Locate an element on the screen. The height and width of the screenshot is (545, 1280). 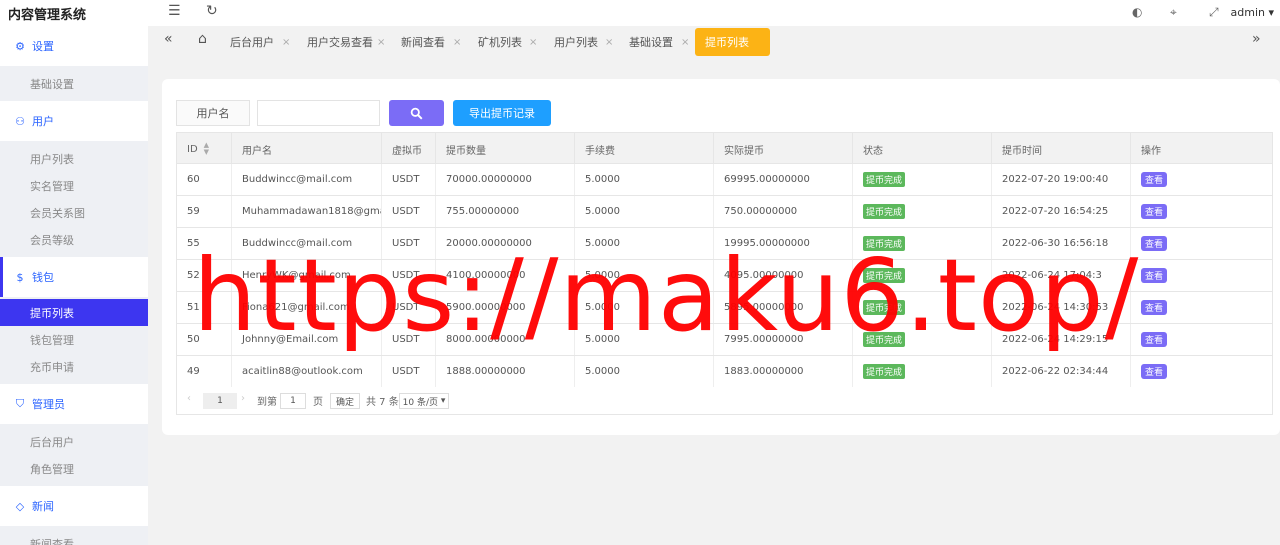
next-page-icon: › is located at coordinates (243, 398).